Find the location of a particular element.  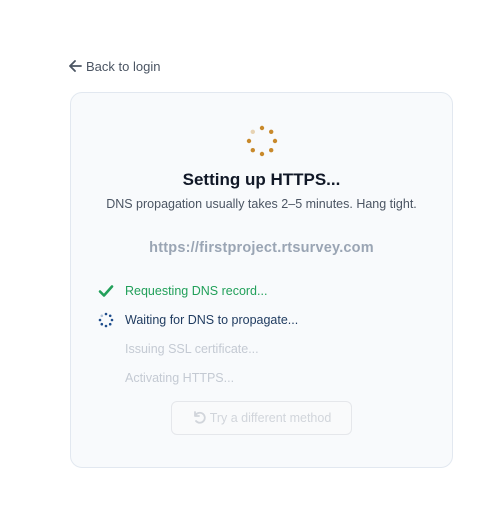

checkmark-icon is located at coordinates (106, 291).